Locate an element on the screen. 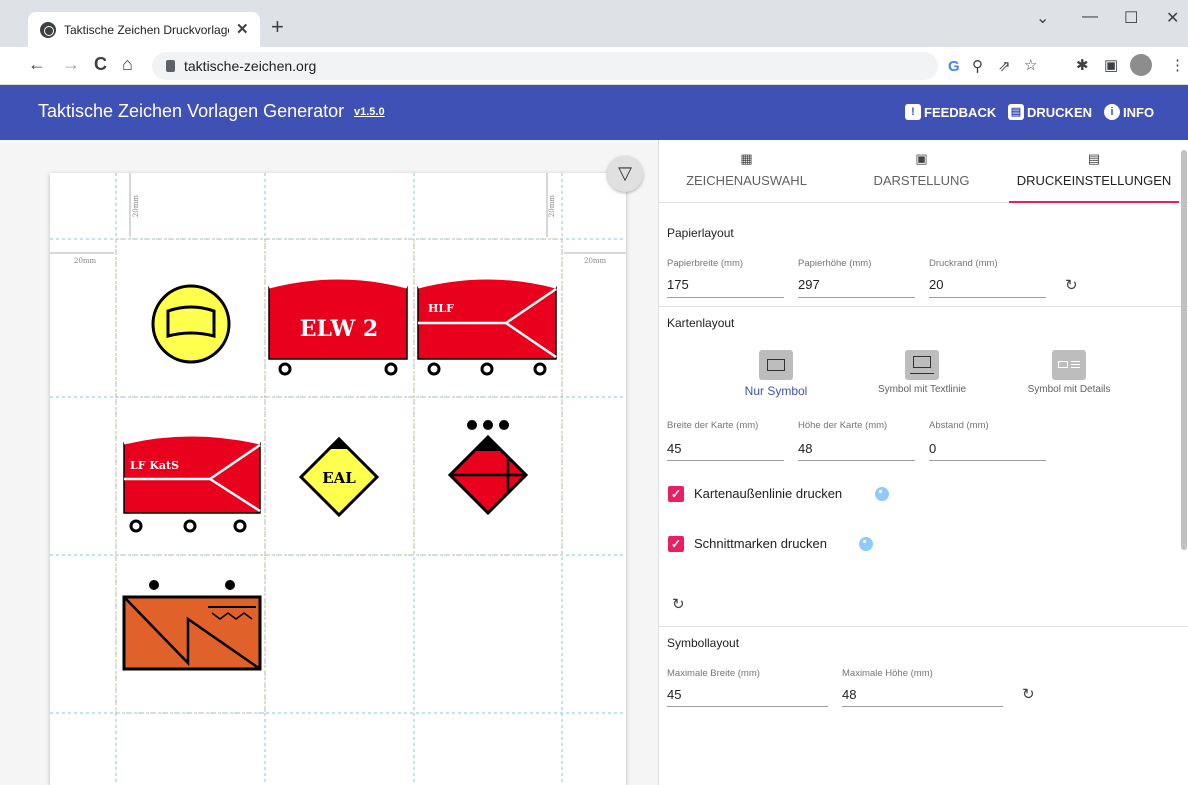 The width and height of the screenshot is (1188, 785). tab-label: DARSTELLUNG is located at coordinates (921, 180).